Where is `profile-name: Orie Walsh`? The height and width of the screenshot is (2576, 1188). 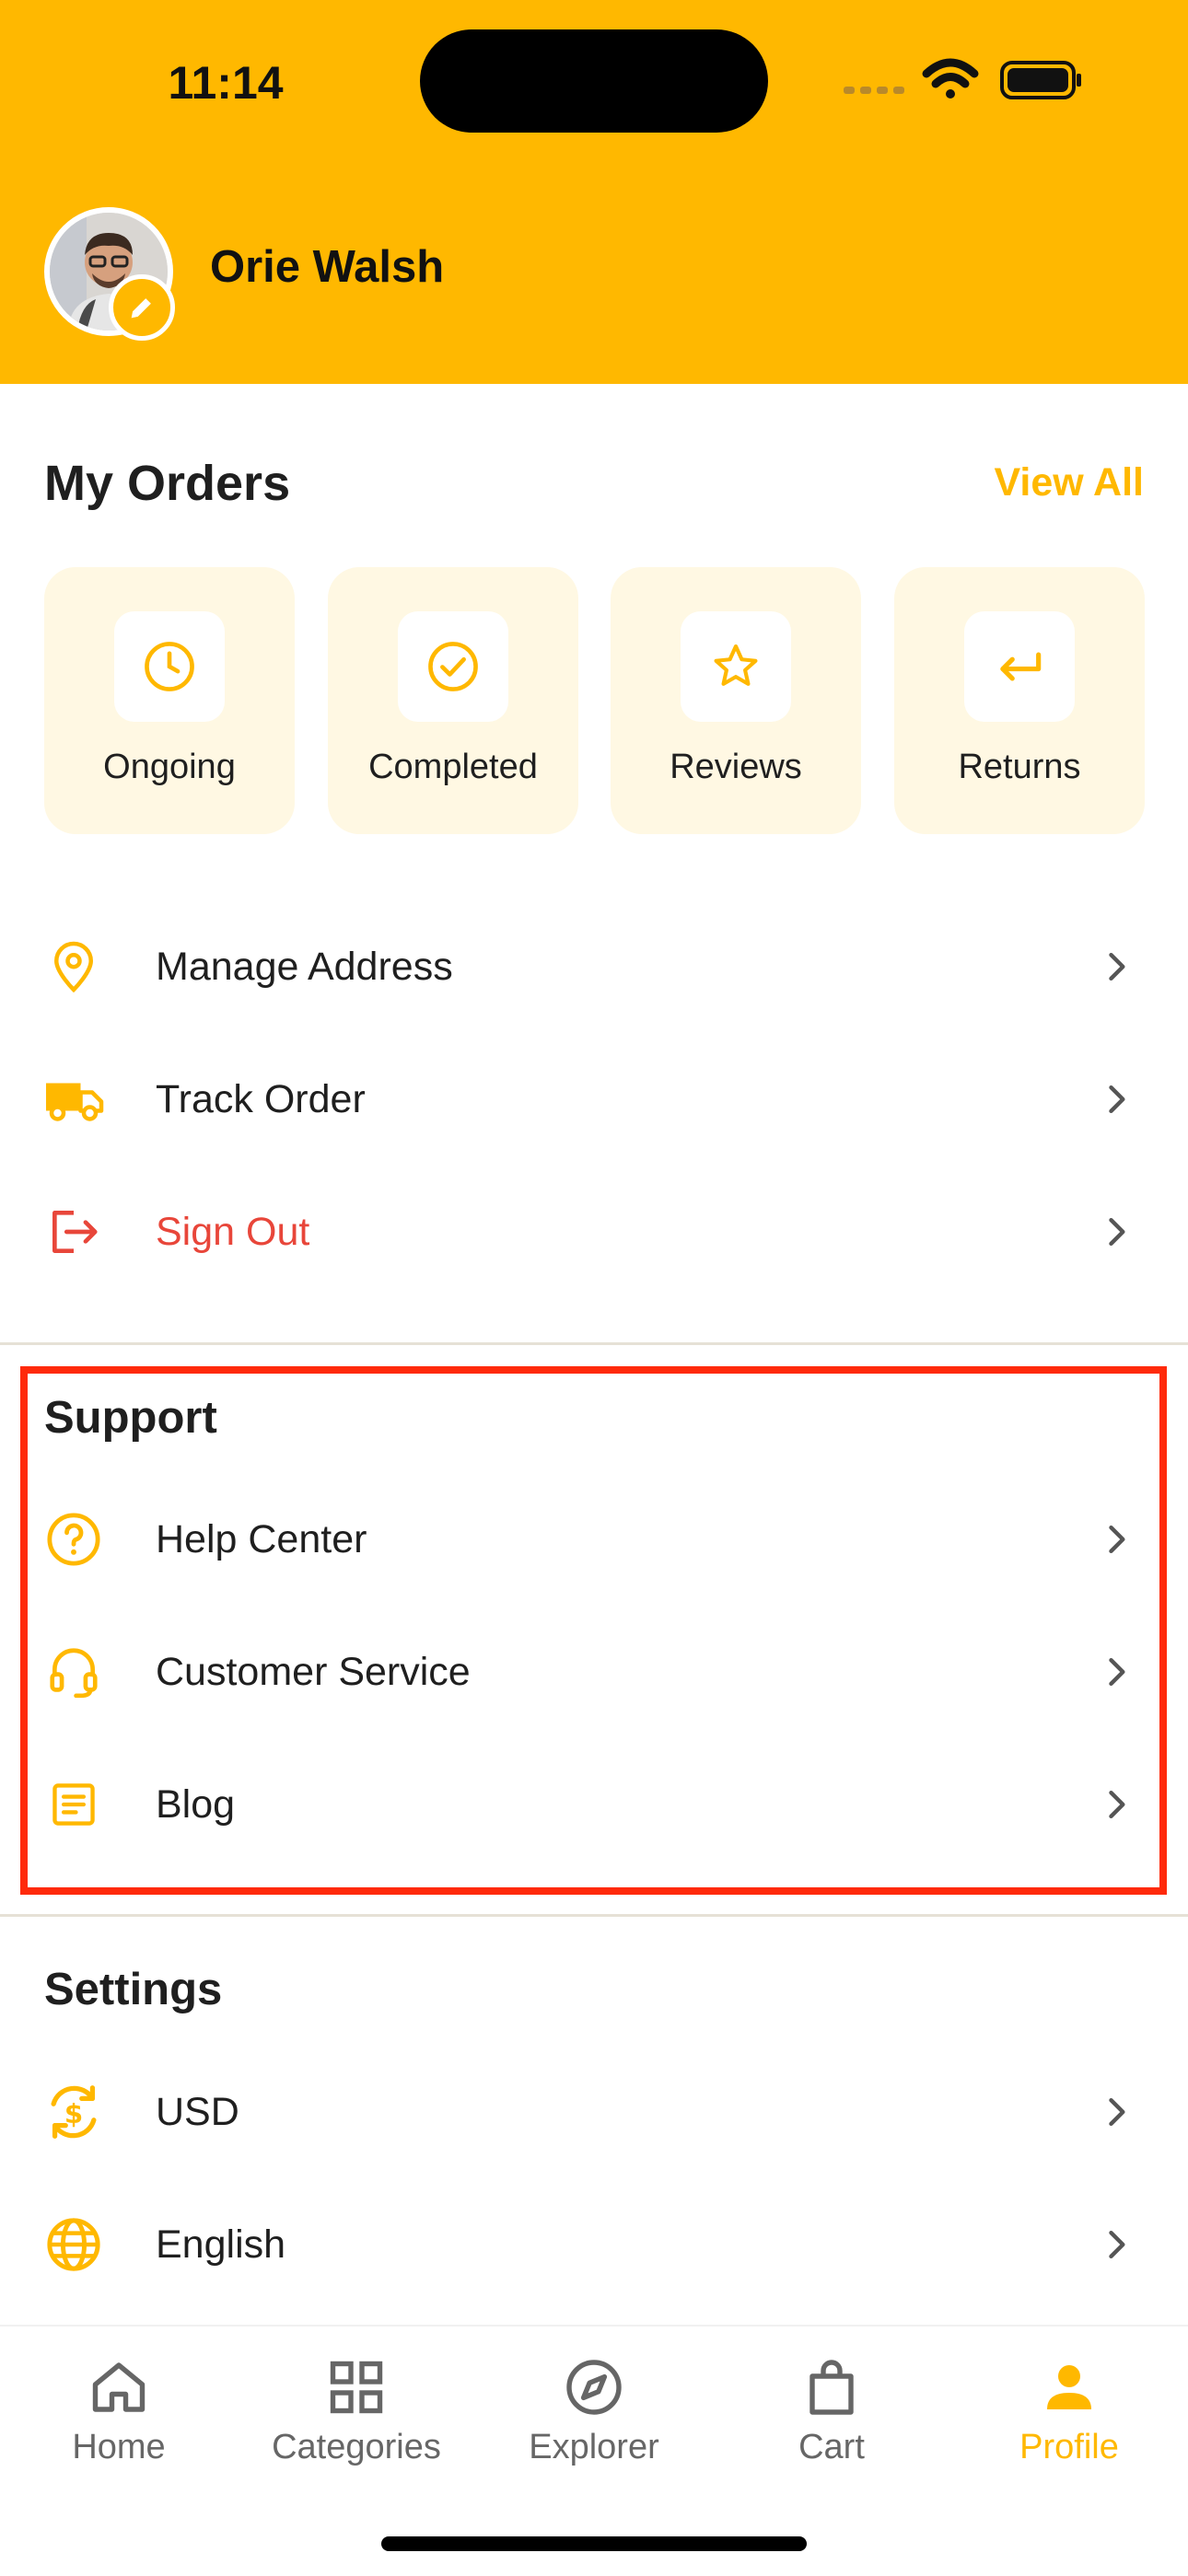
profile-name: Orie Walsh is located at coordinates (327, 267).